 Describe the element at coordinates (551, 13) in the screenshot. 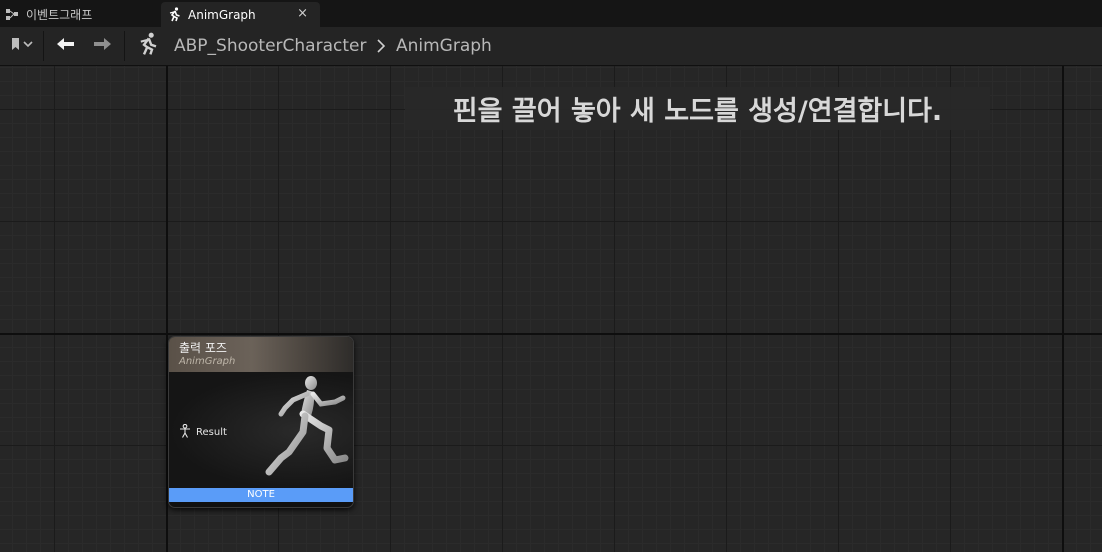

I see `document-tab-bar: 이벤트그래프 AnimGraph ×` at that location.